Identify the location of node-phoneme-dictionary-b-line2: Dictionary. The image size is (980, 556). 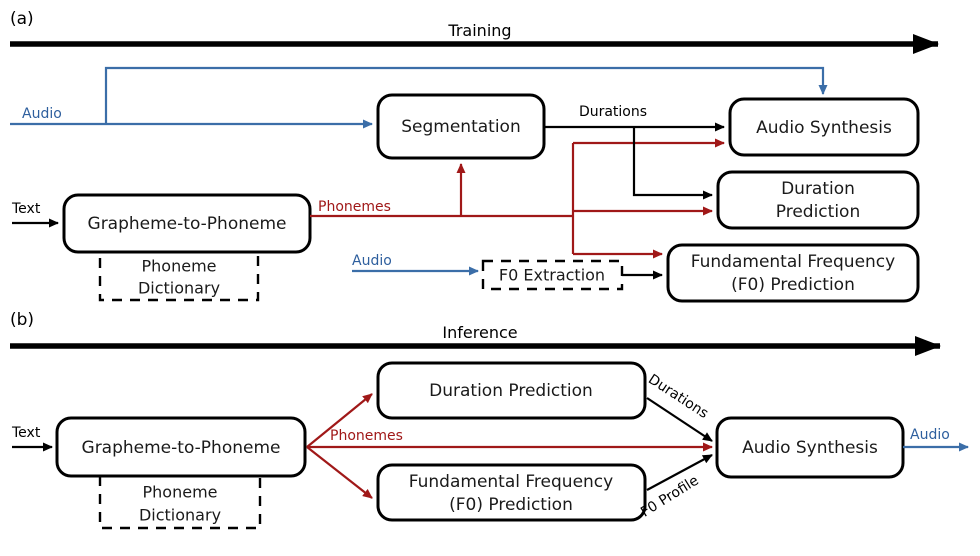
(180, 515).